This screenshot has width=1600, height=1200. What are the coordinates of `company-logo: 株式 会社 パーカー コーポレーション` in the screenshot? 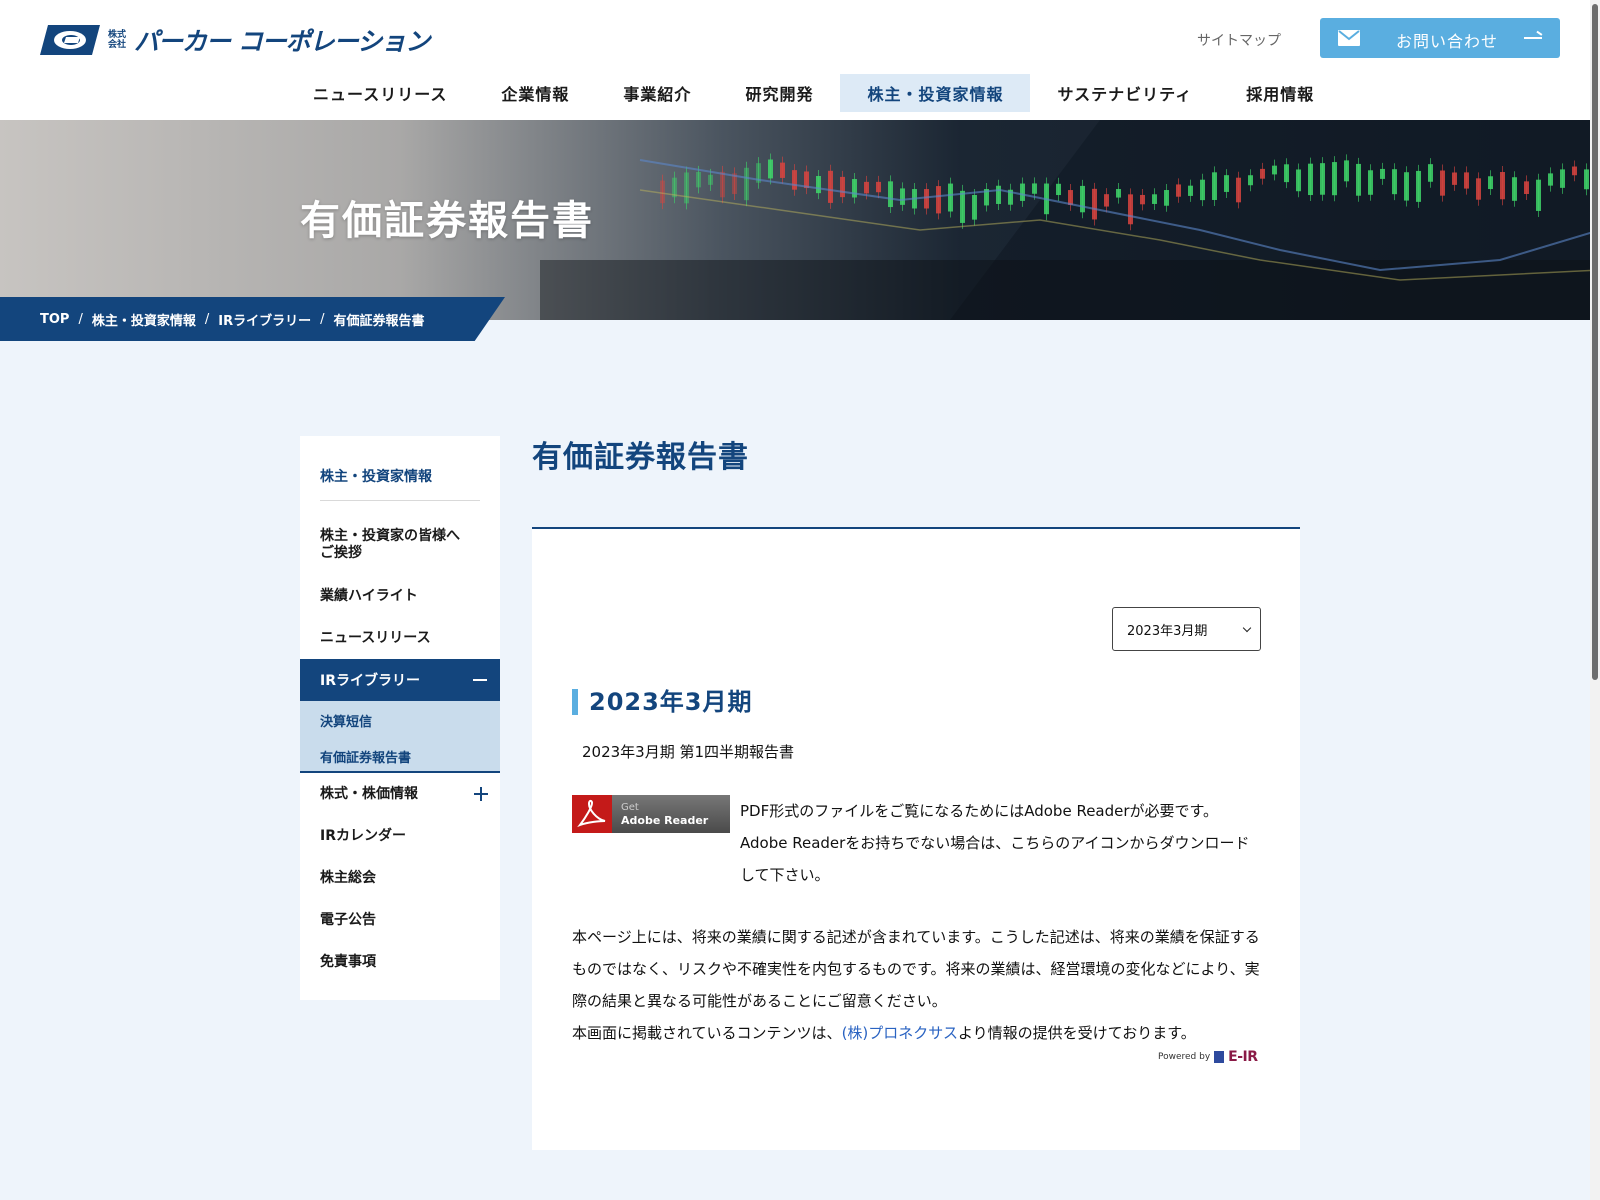 It's located at (235, 40).